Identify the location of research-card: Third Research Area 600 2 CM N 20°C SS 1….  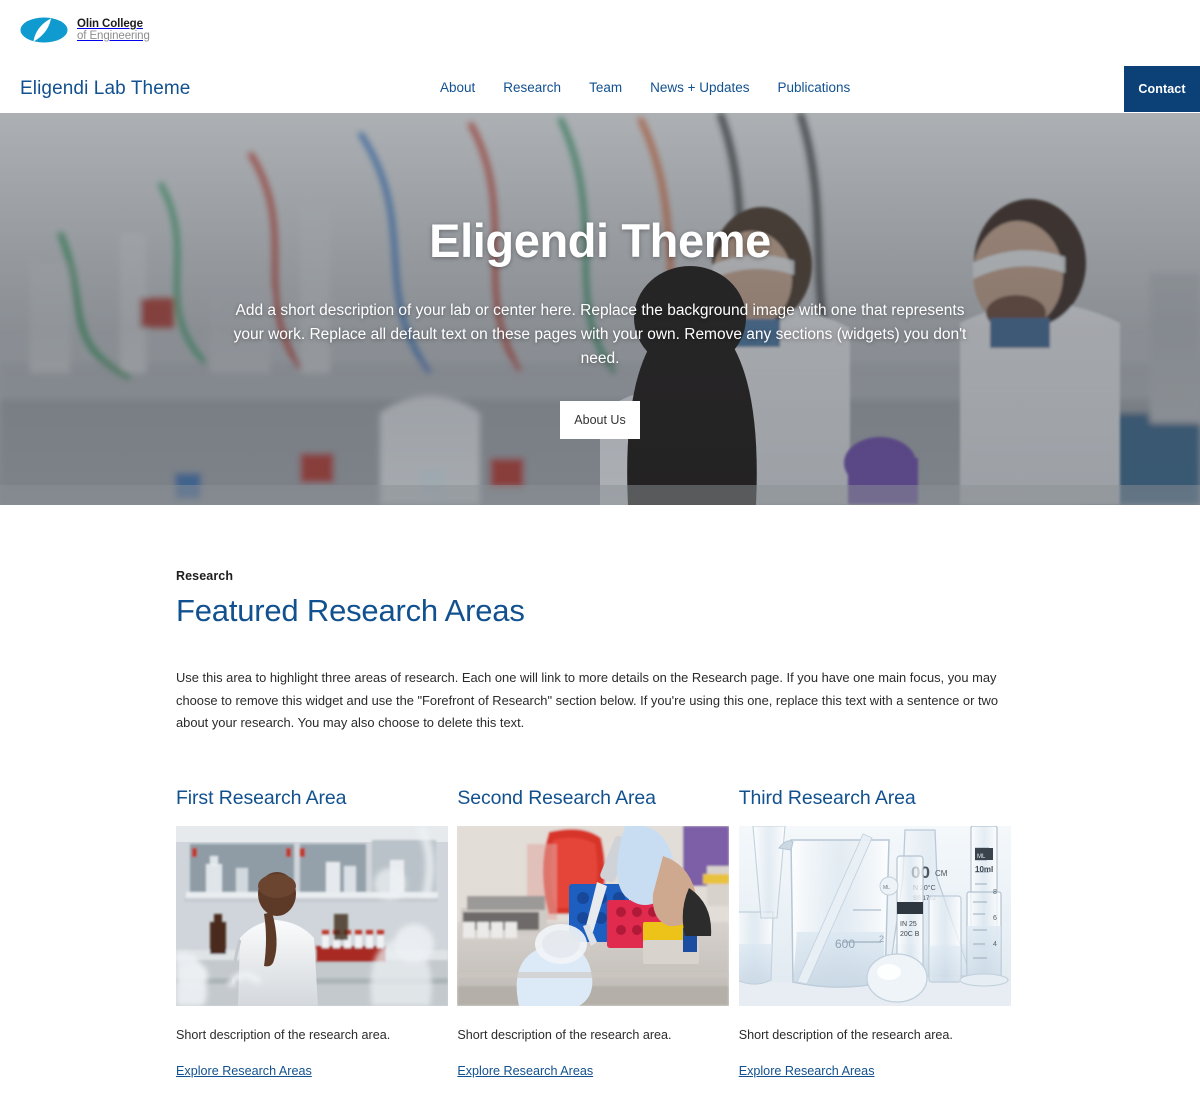
(880, 933).